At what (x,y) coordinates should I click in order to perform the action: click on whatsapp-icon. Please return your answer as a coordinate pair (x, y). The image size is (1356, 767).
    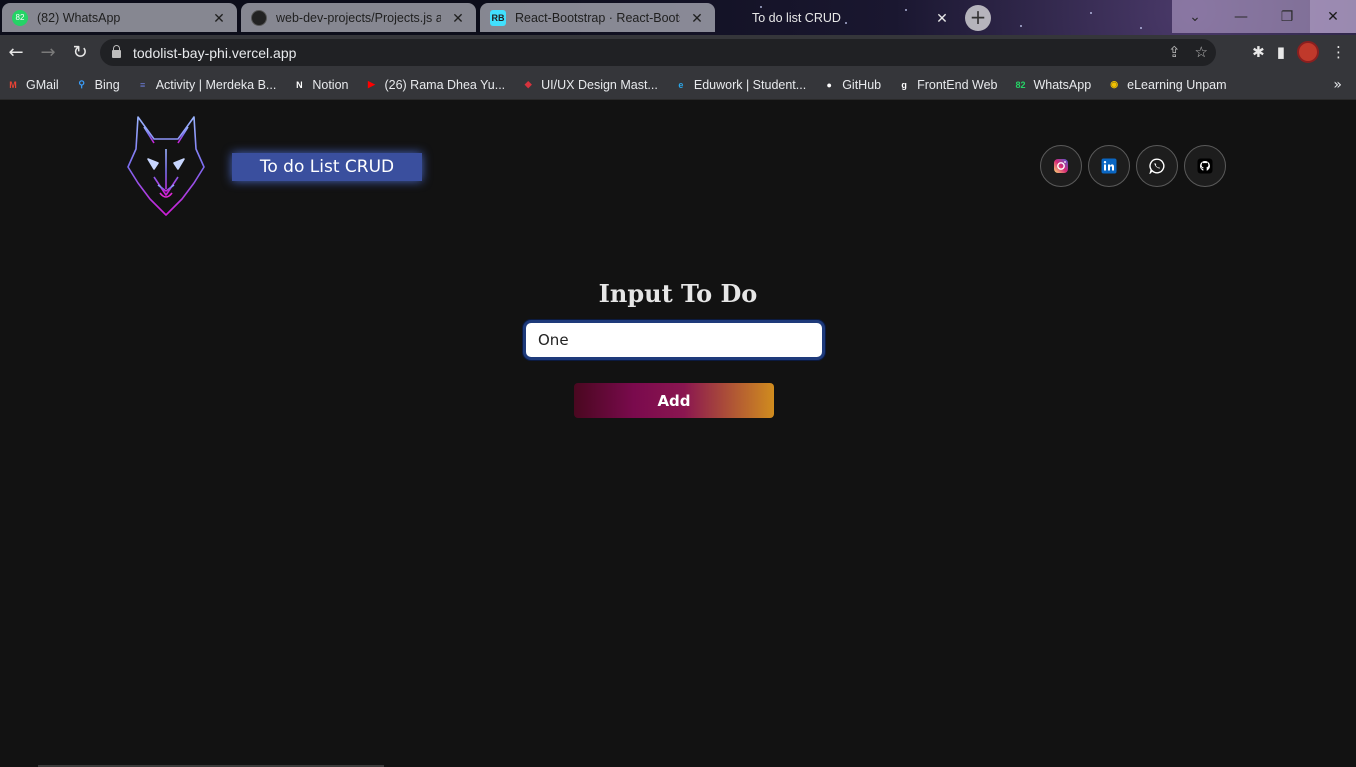
    Looking at the image, I should click on (1157, 166).